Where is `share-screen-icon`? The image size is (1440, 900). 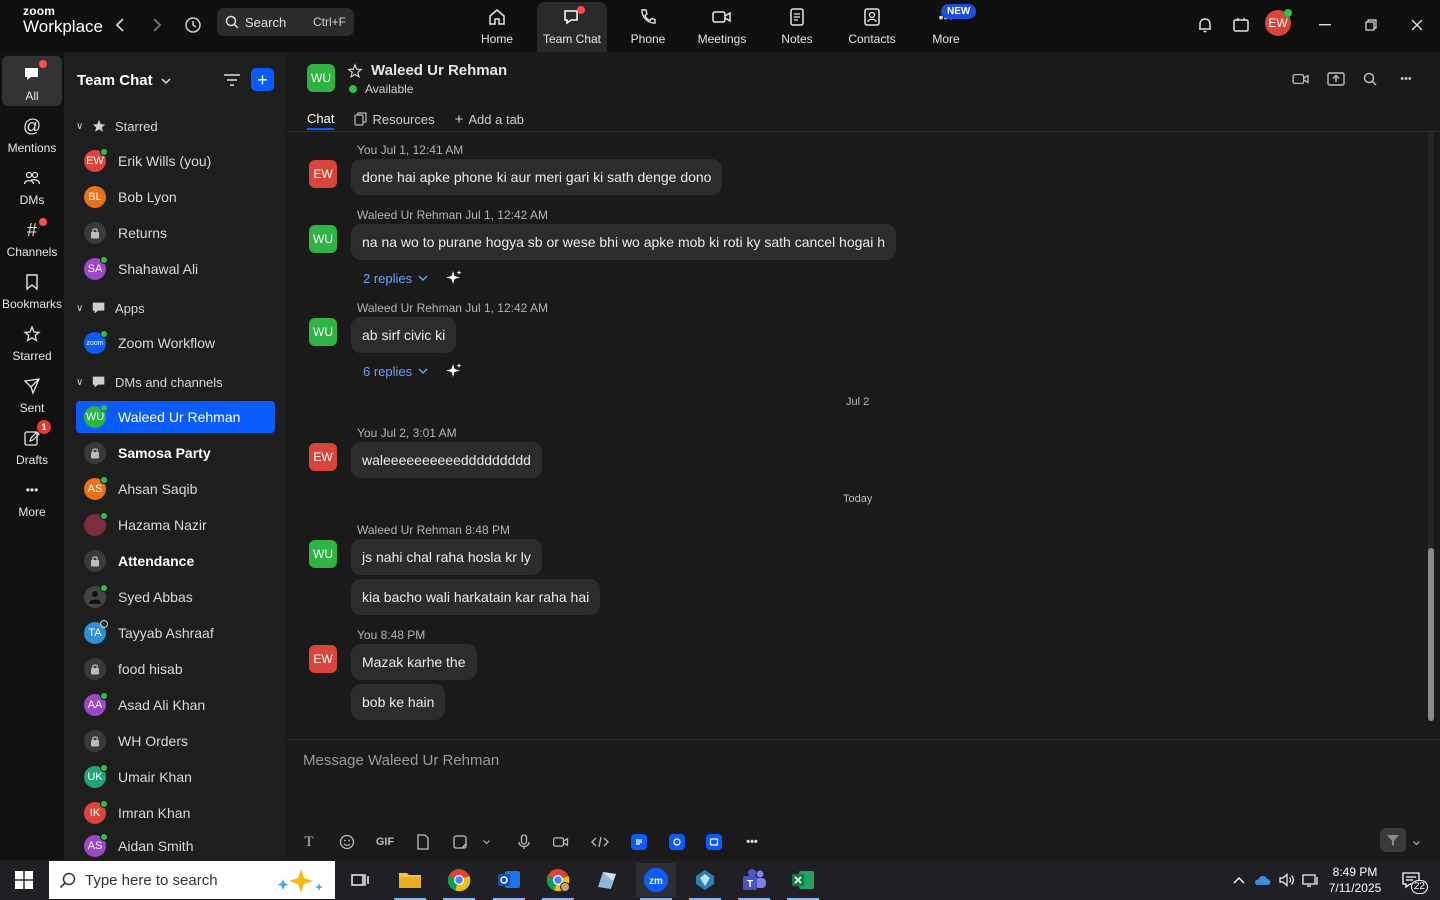 share-screen-icon is located at coordinates (1336, 79).